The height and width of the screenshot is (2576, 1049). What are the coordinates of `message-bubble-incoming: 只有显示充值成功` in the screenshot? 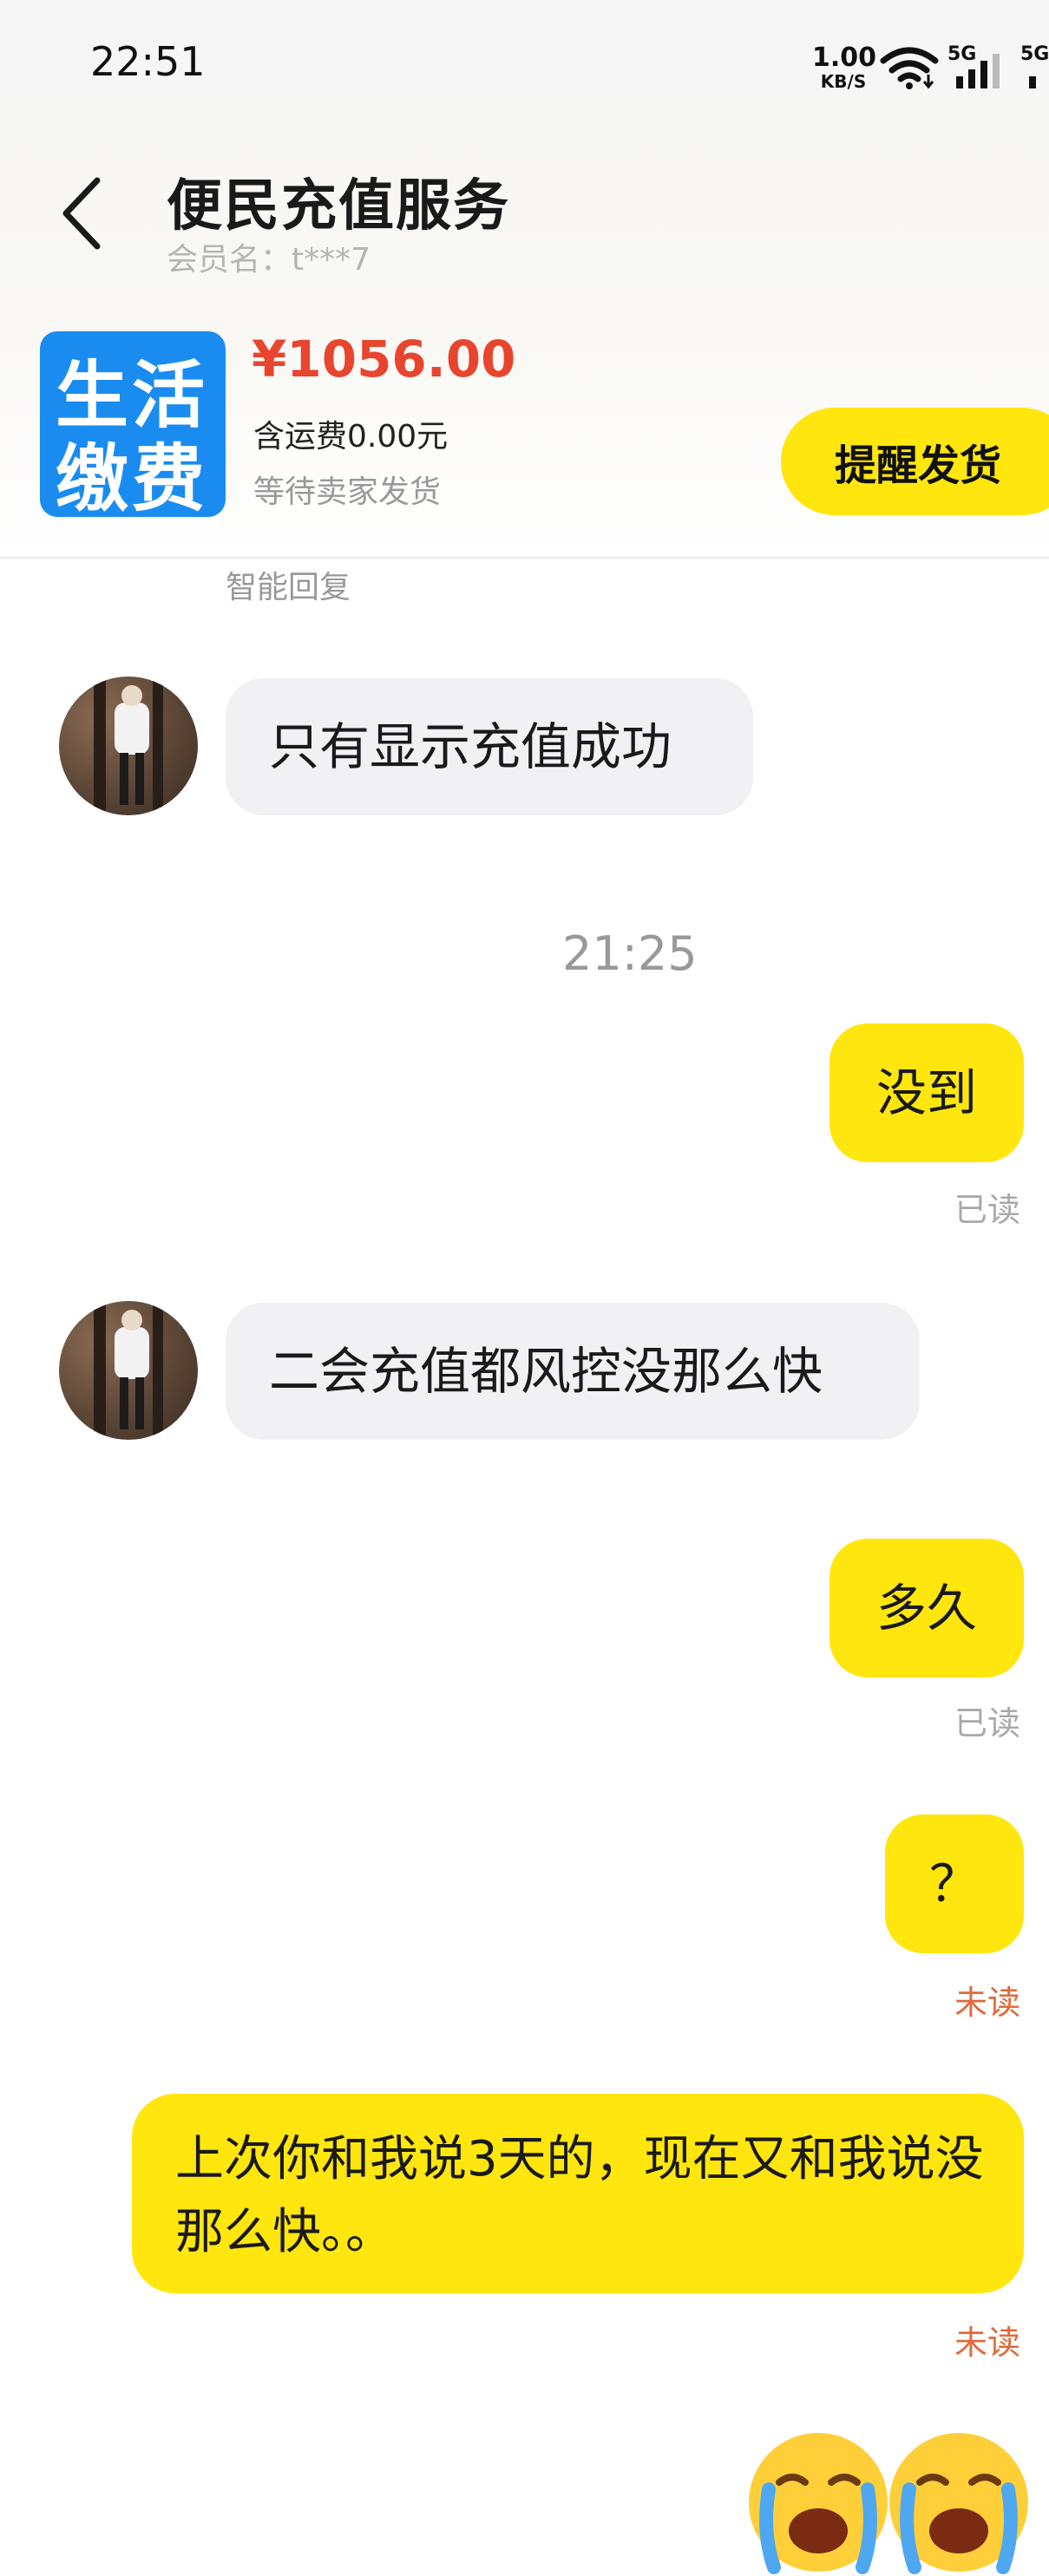 It's located at (489, 746).